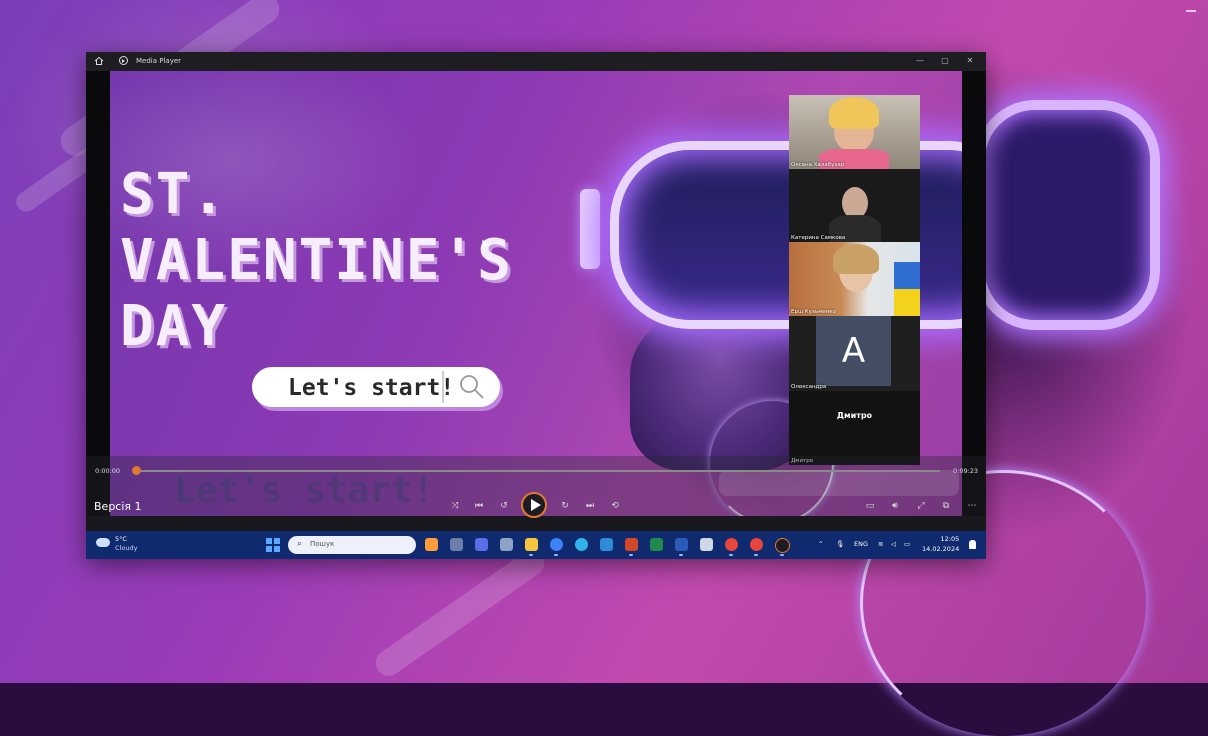 This screenshot has width=1208, height=736. What do you see at coordinates (316, 260) in the screenshot?
I see `slide-title-line-2: VALENTINE'S` at bounding box center [316, 260].